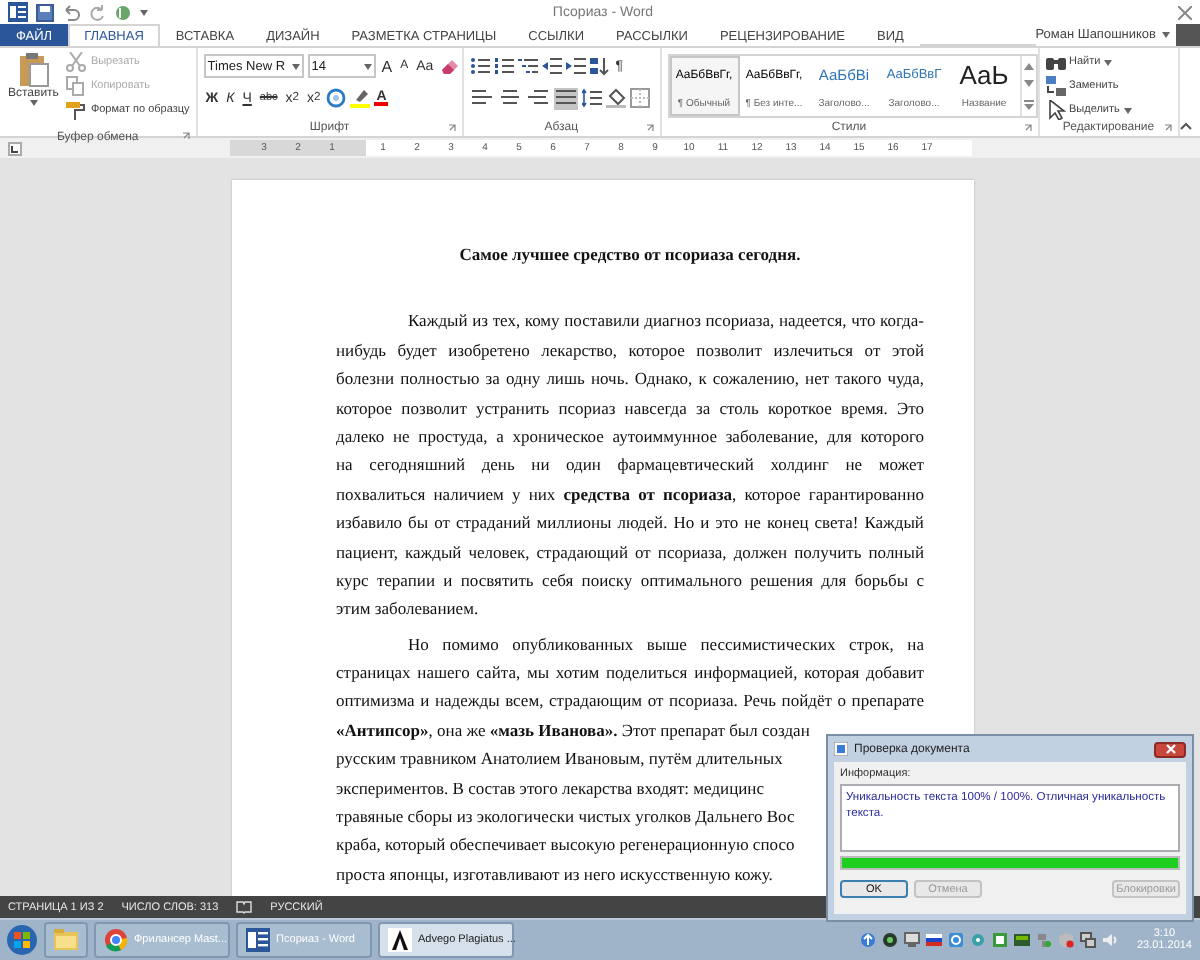 The image size is (1200, 960). I want to click on app-icon, so click(841, 749).